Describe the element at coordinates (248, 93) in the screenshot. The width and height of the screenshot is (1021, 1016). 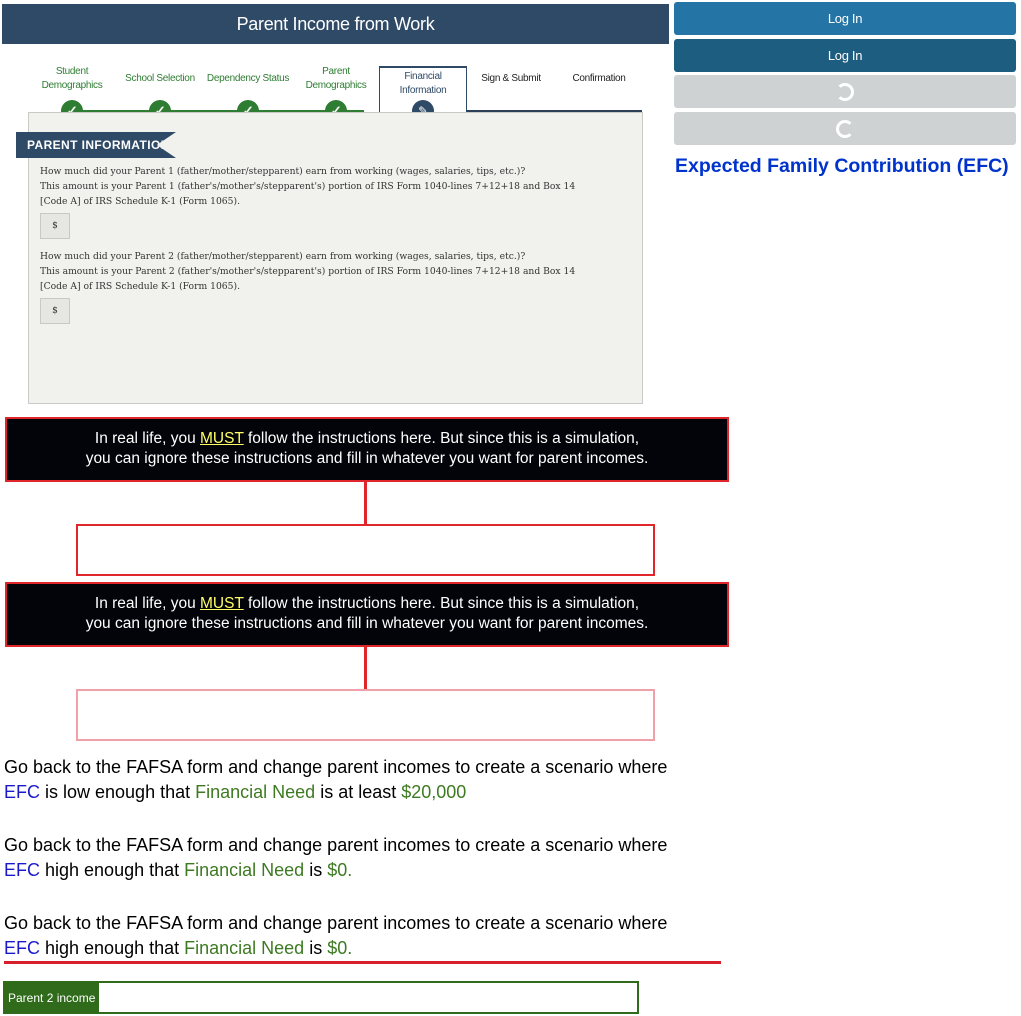
I see `step-dependency-status: Dependency Status ✓` at that location.